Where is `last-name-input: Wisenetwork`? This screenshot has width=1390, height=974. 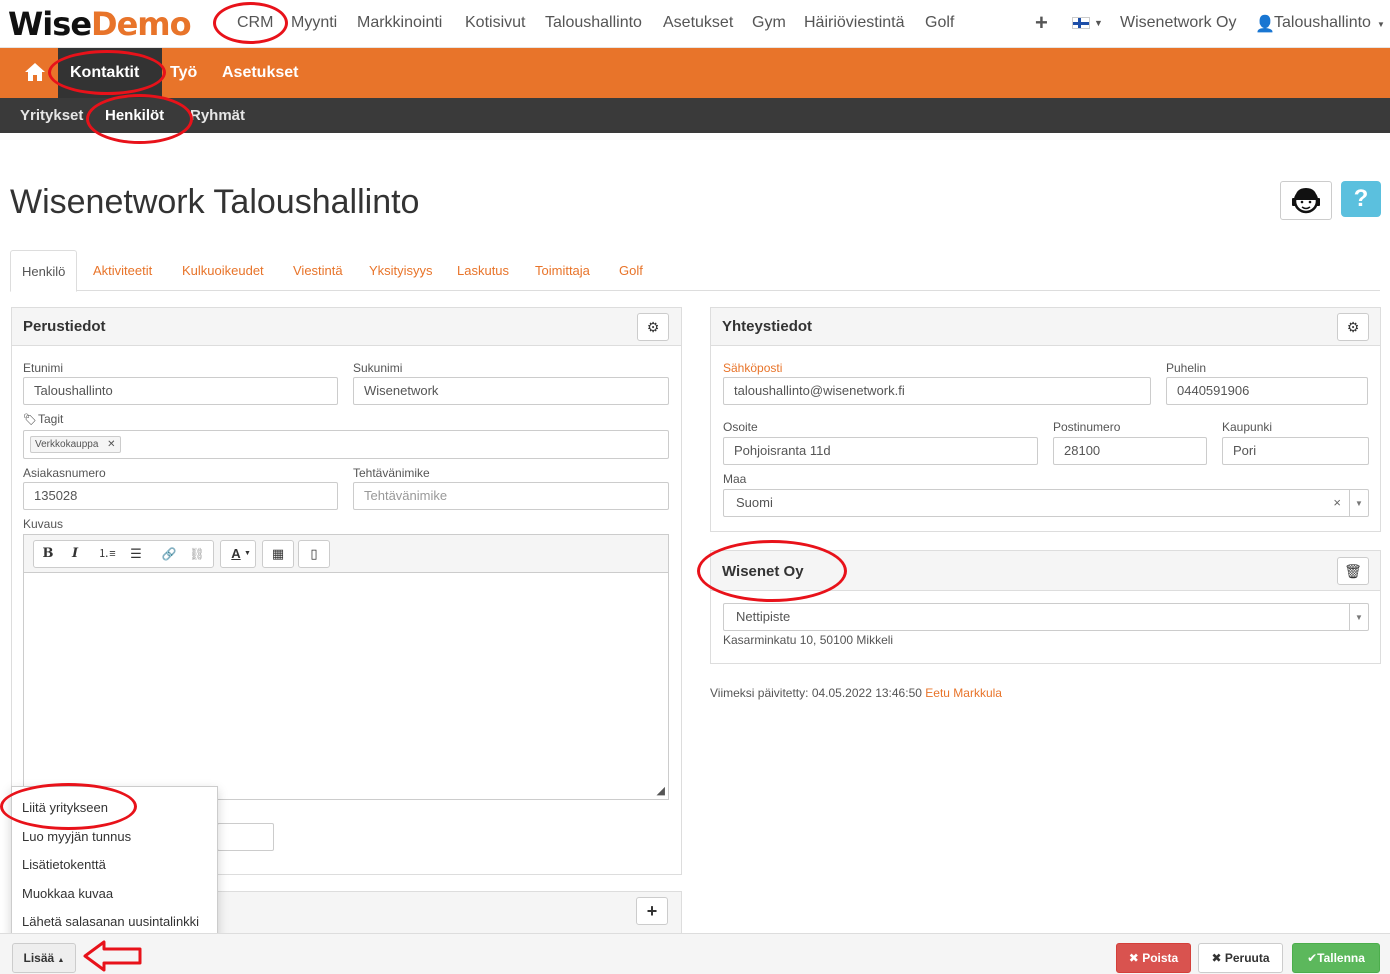
last-name-input: Wisenetwork is located at coordinates (511, 391).